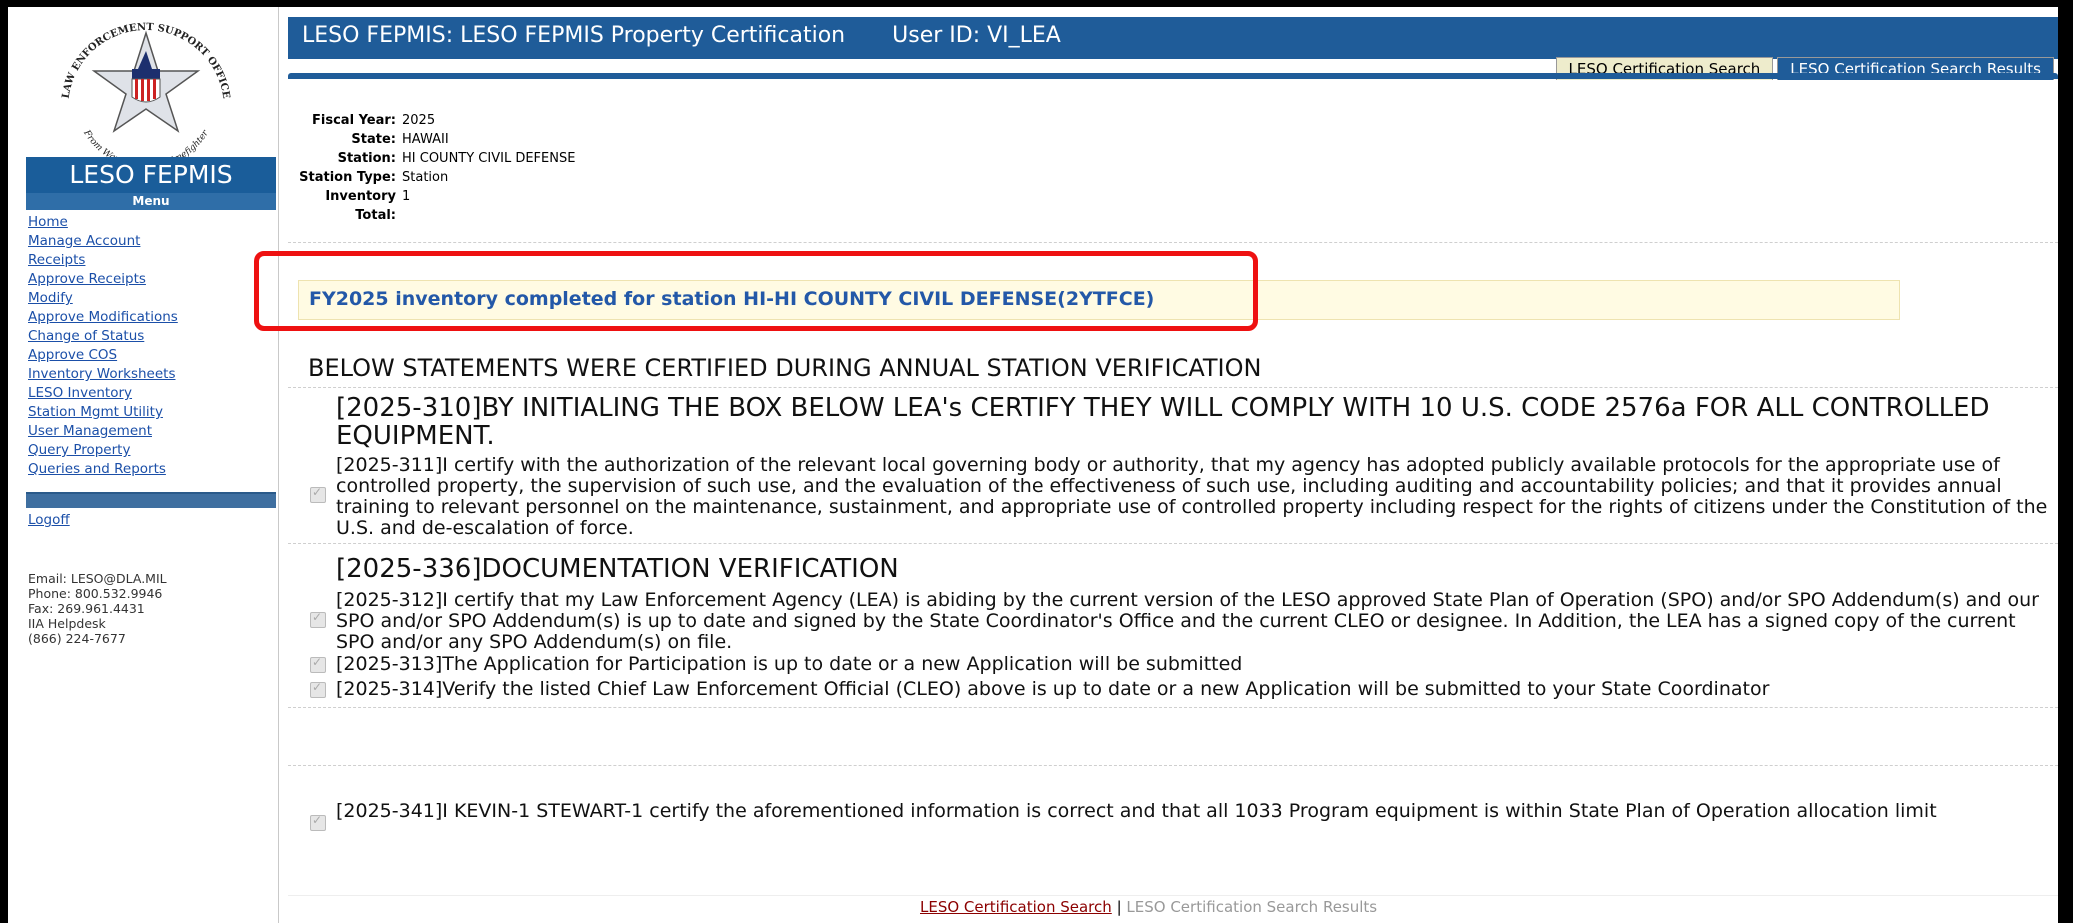 This screenshot has height=923, width=2073. What do you see at coordinates (406, 196) in the screenshot?
I see `info-value: 1` at bounding box center [406, 196].